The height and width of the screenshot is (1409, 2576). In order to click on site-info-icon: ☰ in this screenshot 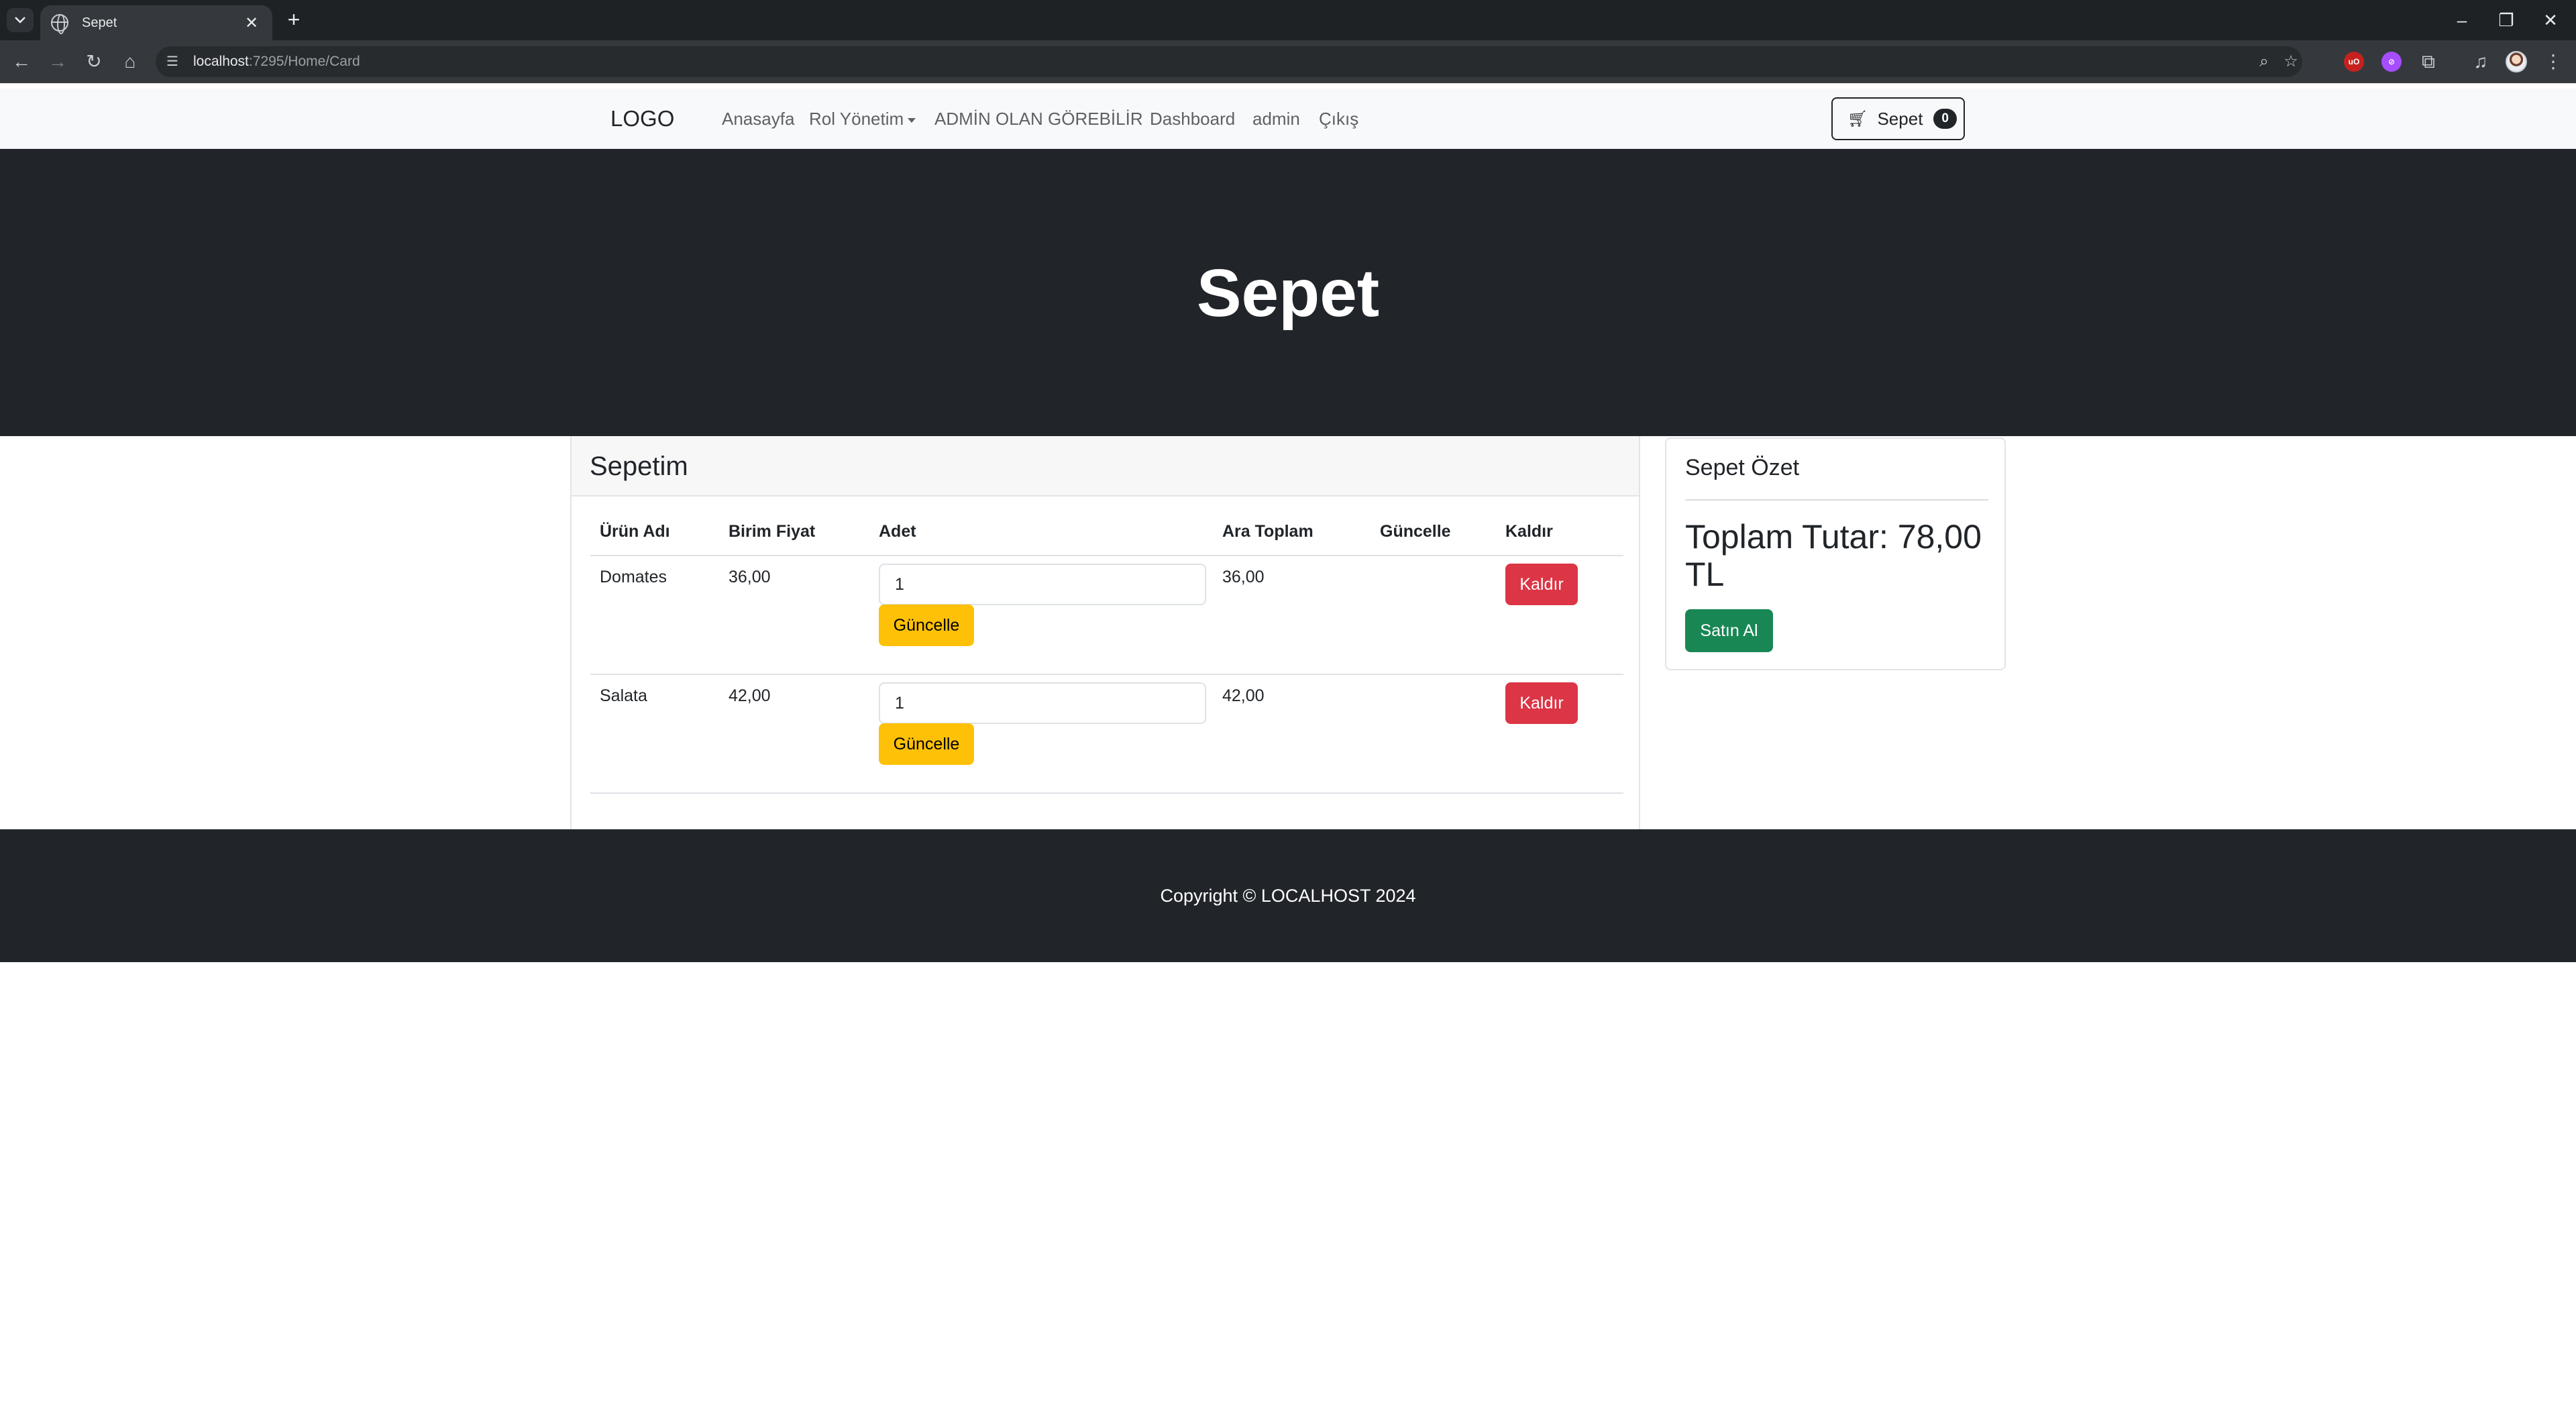, I will do `click(175, 61)`.